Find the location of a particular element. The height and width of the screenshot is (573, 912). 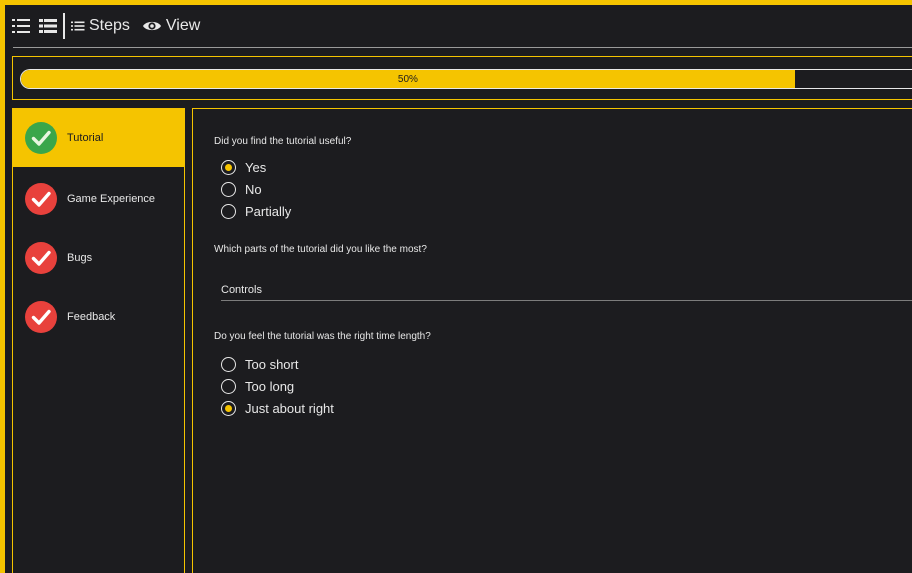

radio-label: Too short is located at coordinates (272, 364).